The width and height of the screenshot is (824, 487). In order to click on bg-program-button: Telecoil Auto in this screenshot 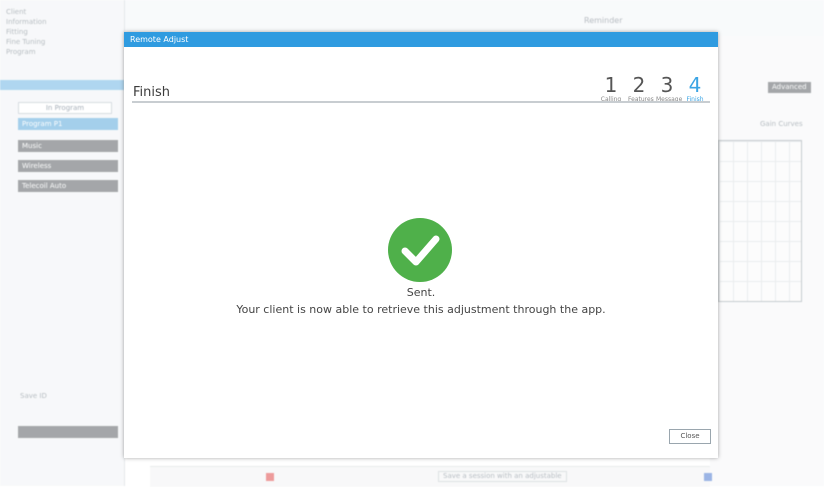, I will do `click(68, 186)`.